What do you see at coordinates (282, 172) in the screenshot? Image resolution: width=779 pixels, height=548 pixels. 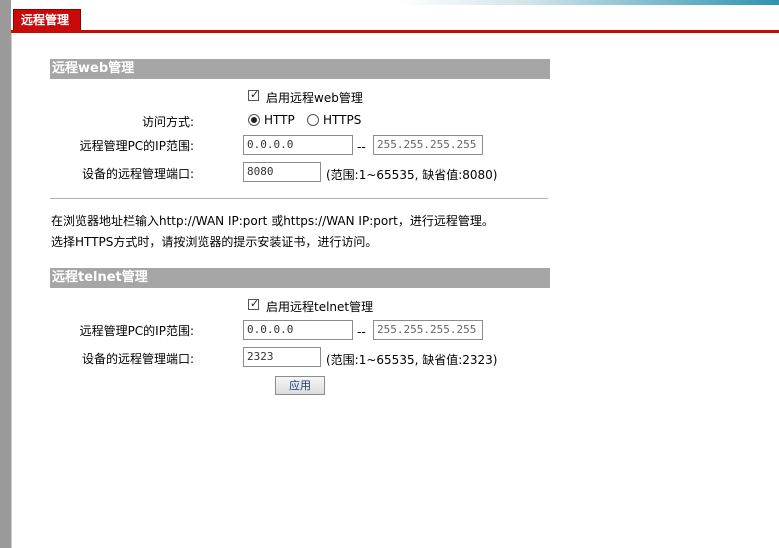 I see `web-port-input: 8080` at bounding box center [282, 172].